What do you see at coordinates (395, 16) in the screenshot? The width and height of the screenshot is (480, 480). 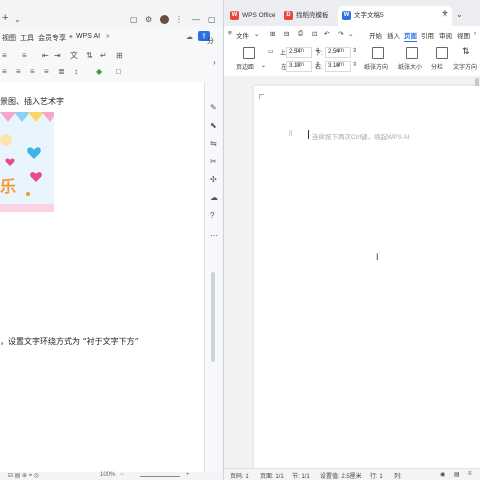 I see `tab-document: W 文字文稿5 ✕` at bounding box center [395, 16].